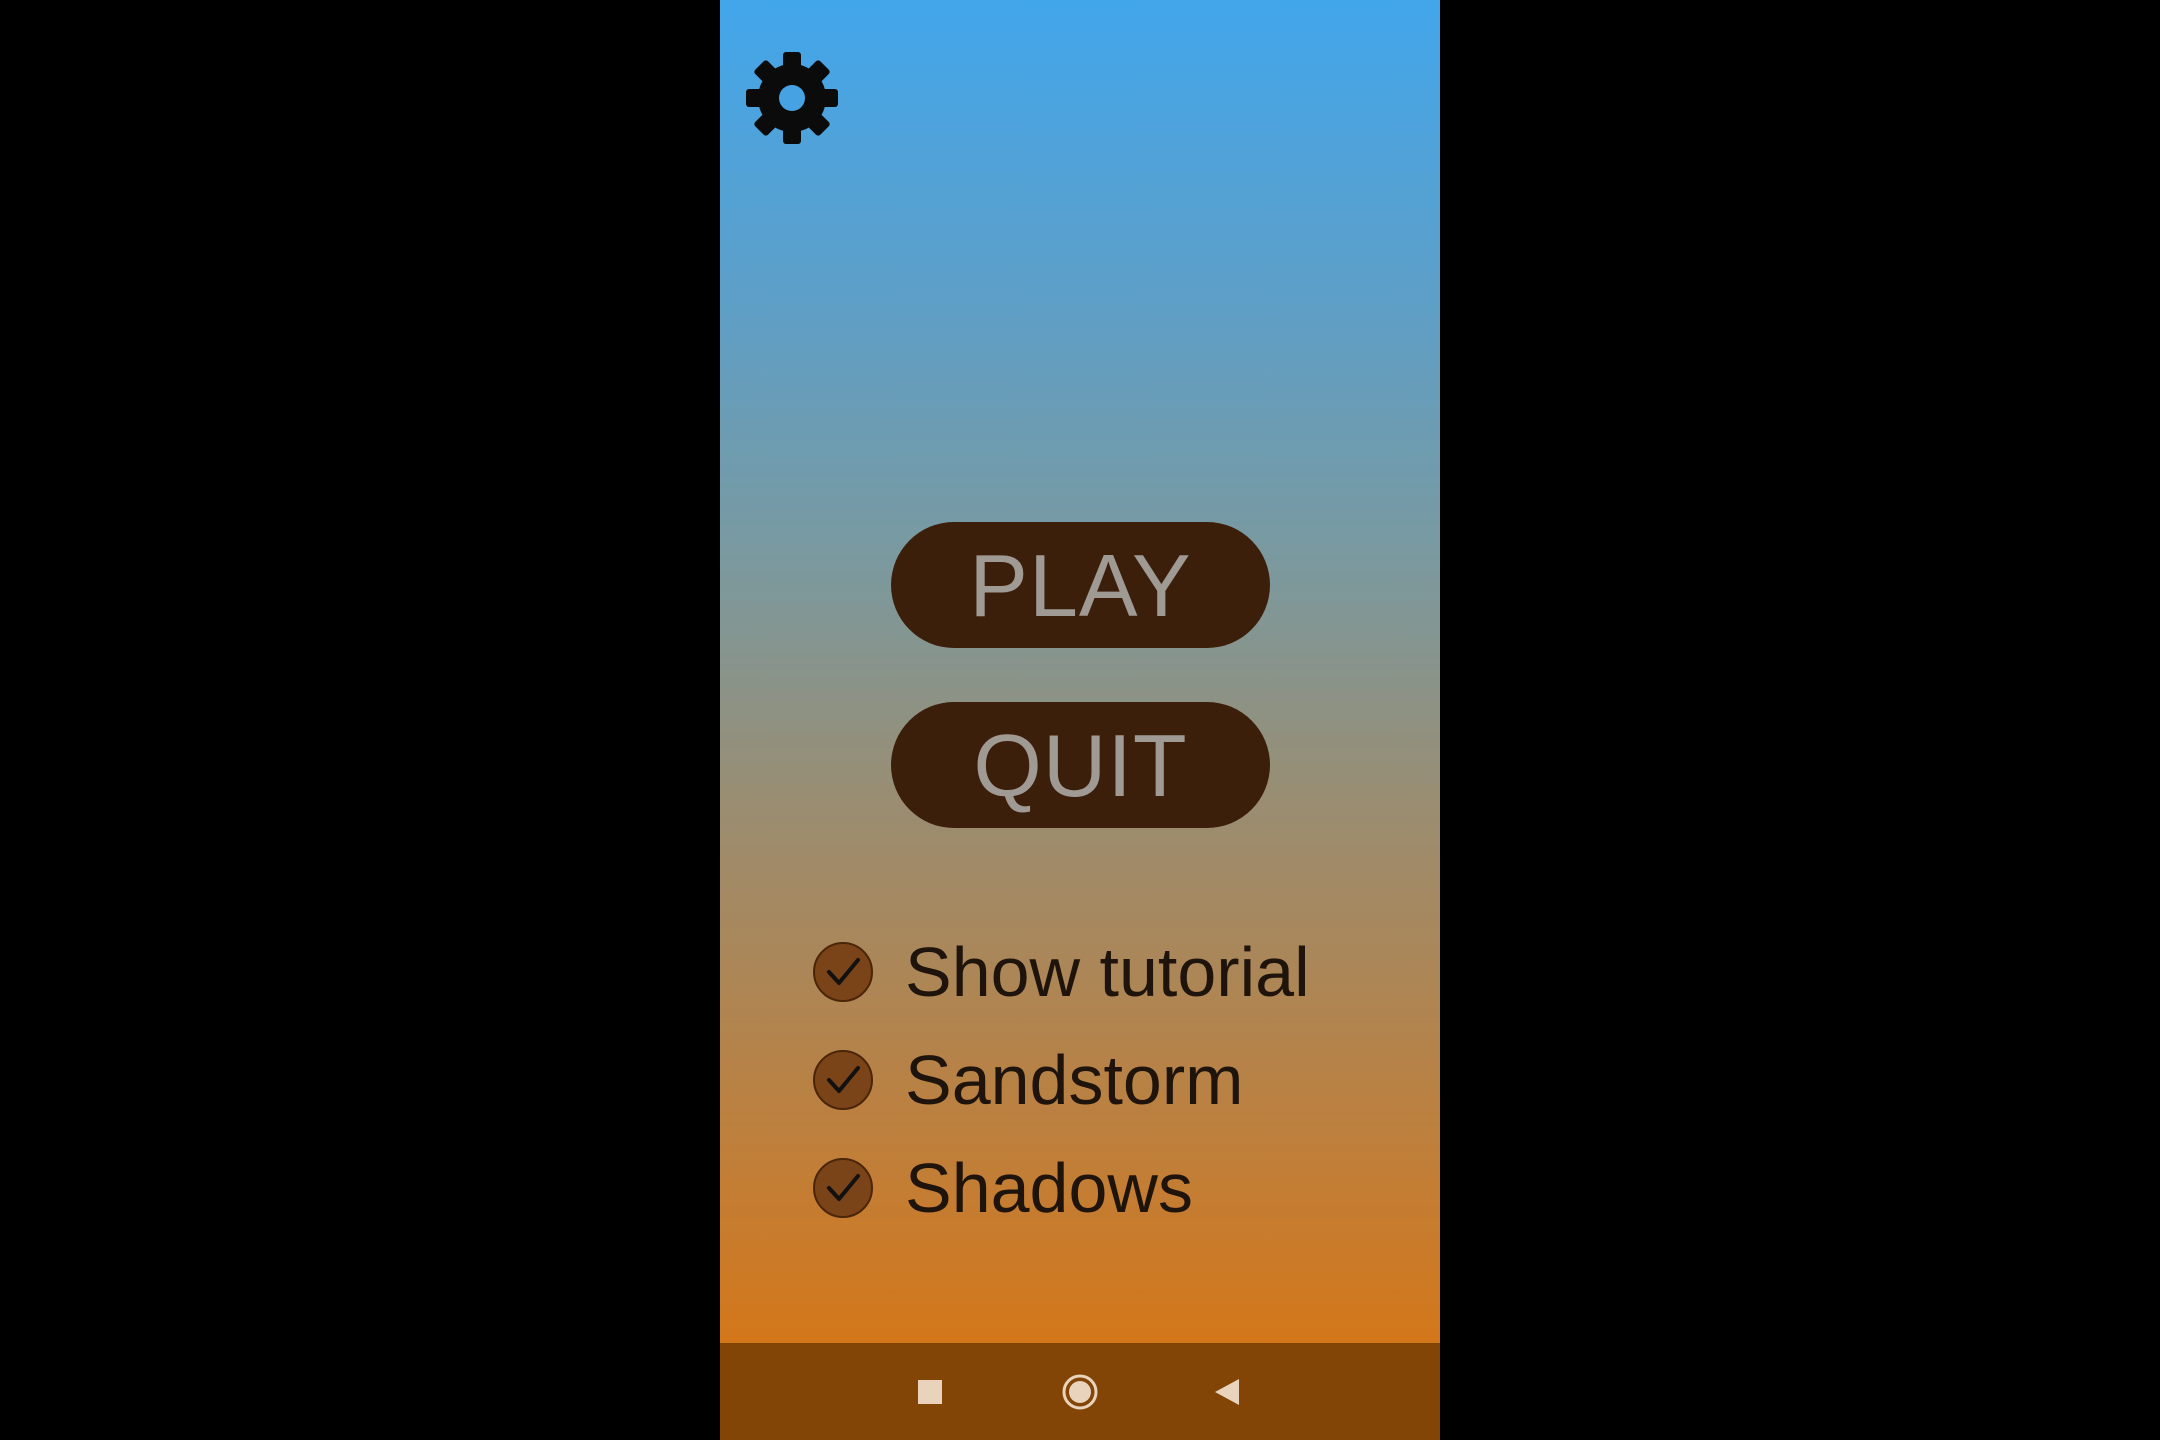 Image resolution: width=2160 pixels, height=1440 pixels. Describe the element at coordinates (1074, 1080) in the screenshot. I see `sandstorm-label: Sandstorm` at that location.